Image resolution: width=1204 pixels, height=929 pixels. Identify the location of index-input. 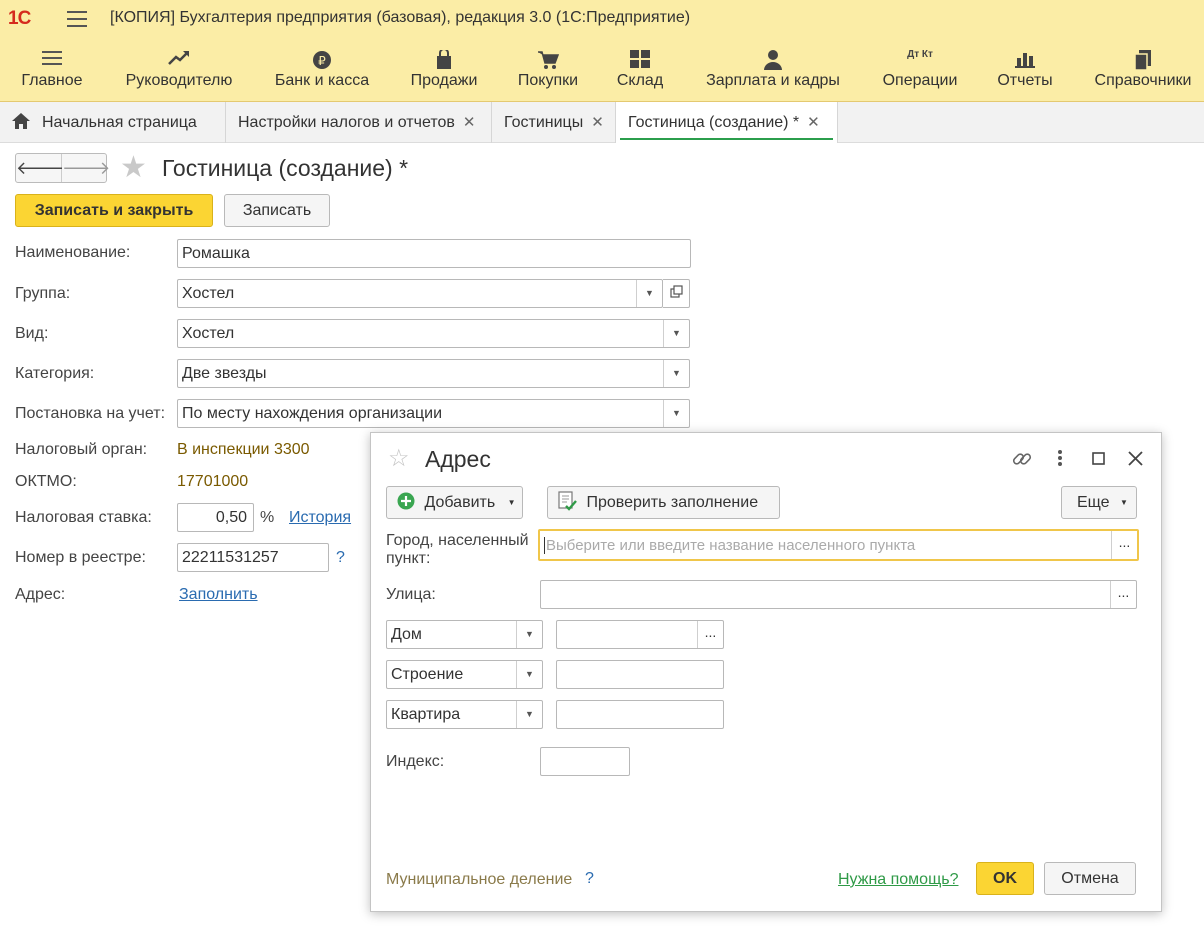
(585, 761).